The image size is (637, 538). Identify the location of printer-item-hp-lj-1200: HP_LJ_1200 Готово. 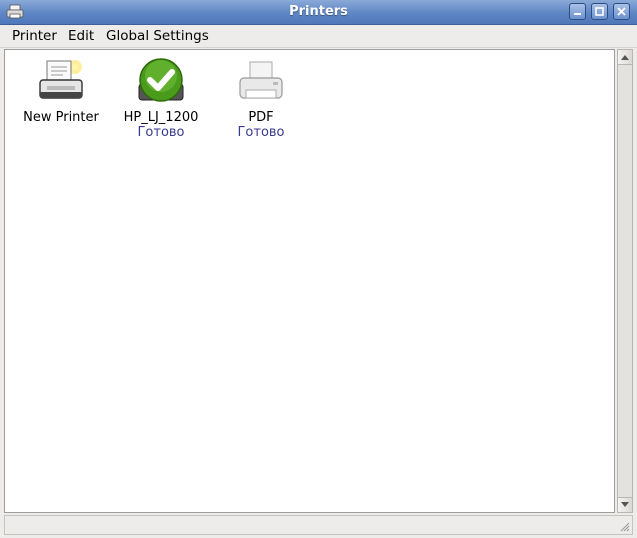
(161, 98).